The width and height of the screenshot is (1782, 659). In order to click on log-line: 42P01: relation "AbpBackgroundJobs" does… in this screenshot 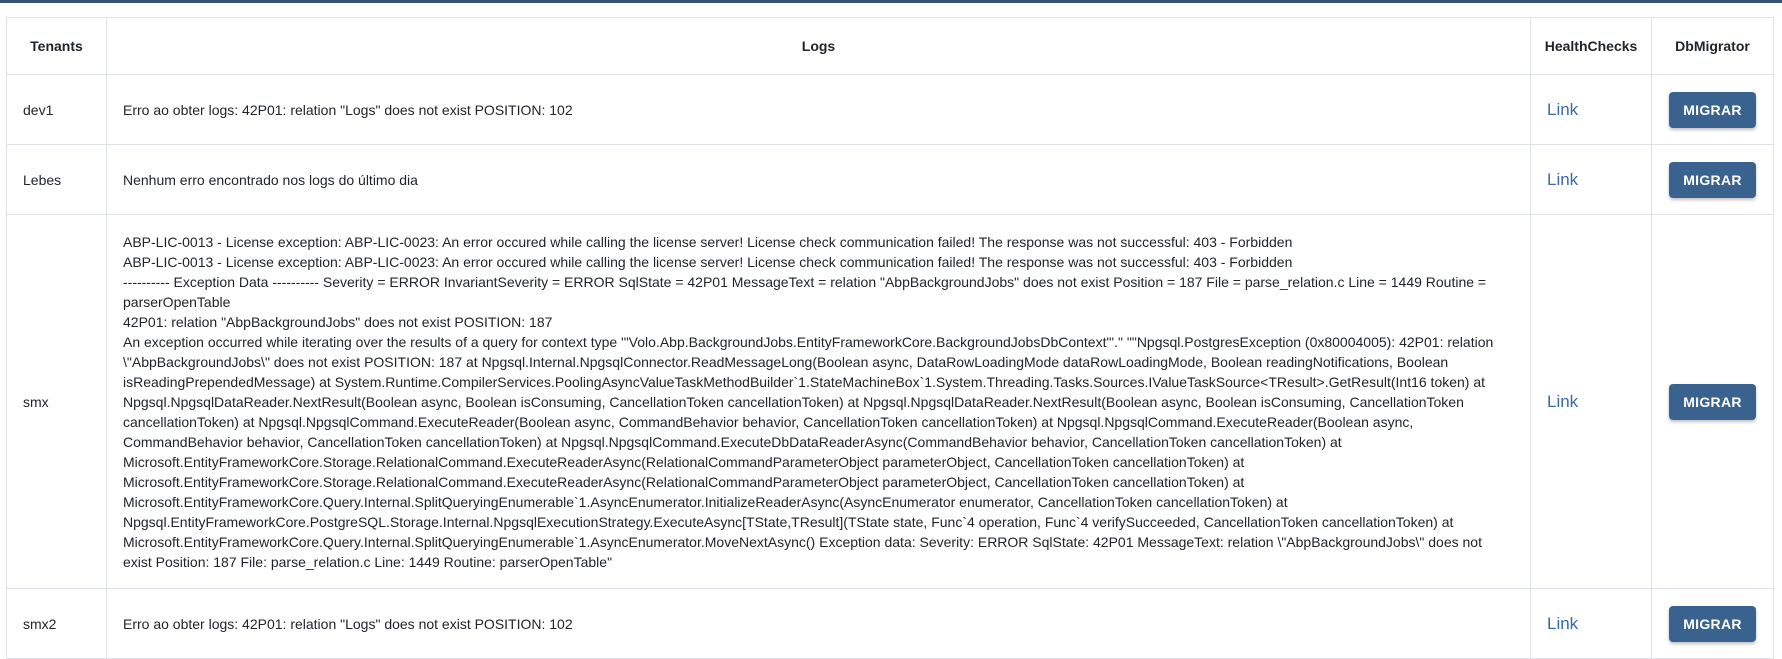, I will do `click(338, 321)`.